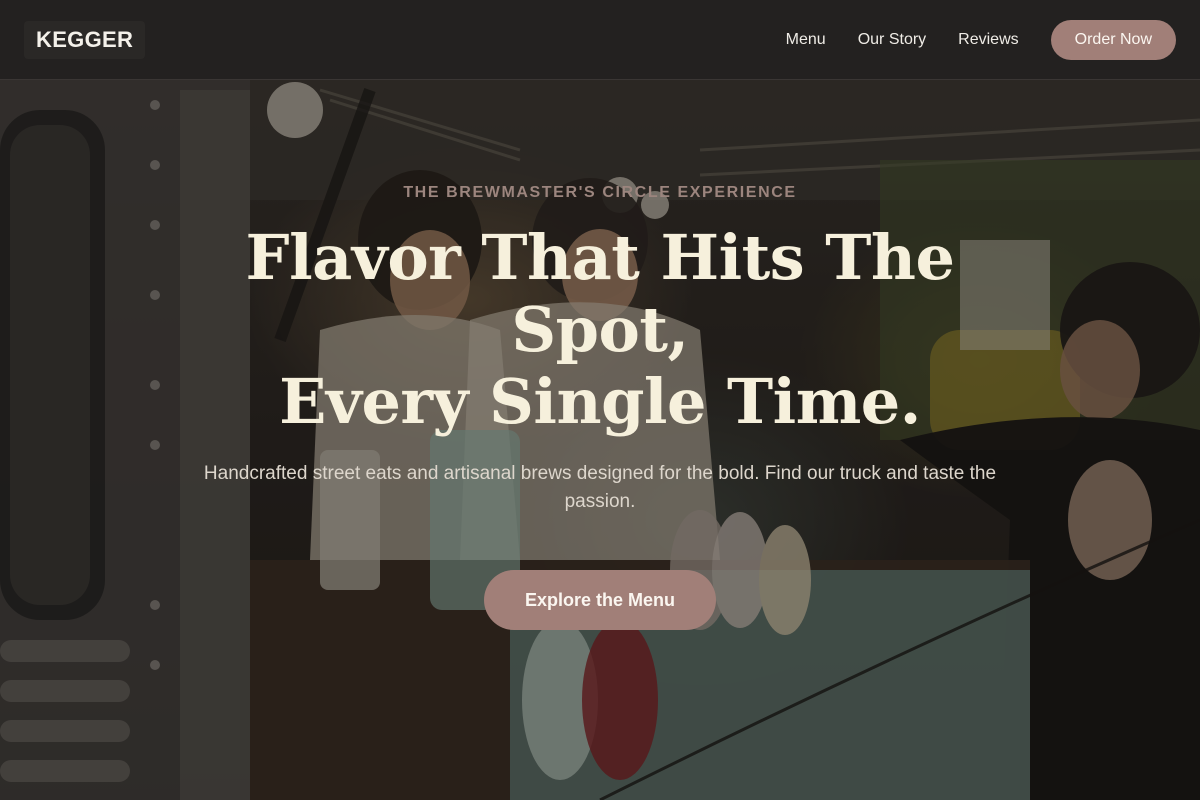  Describe the element at coordinates (600, 40) in the screenshot. I see `top-navbar: KEGGER Menu Our Story Reviews Order Now` at that location.